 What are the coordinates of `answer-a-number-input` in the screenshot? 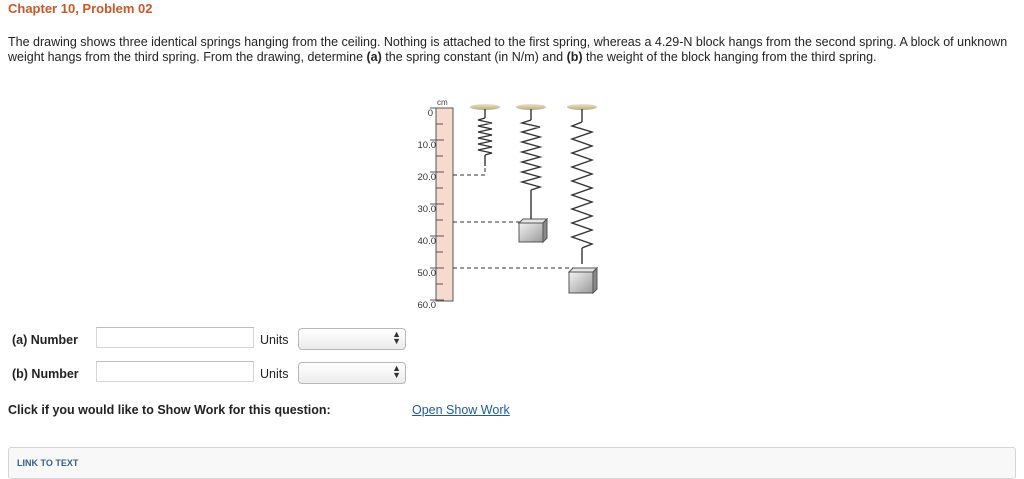 It's located at (175, 337).